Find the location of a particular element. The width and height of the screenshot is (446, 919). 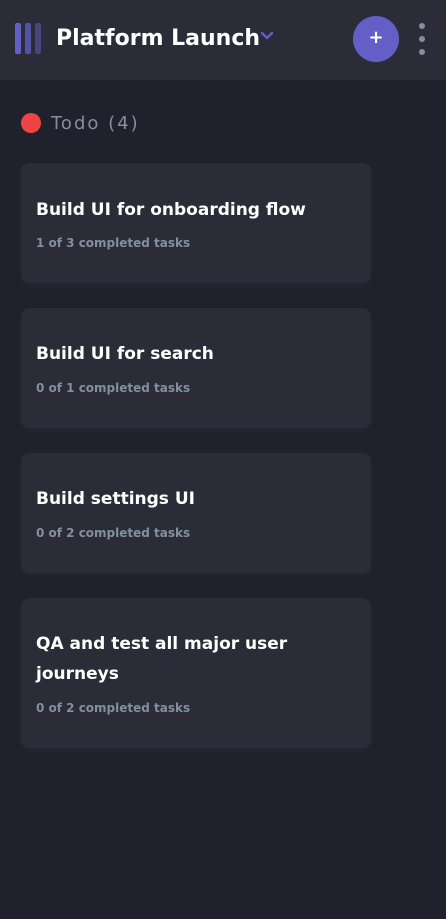

vertical-ellipsis-icon is located at coordinates (422, 39).